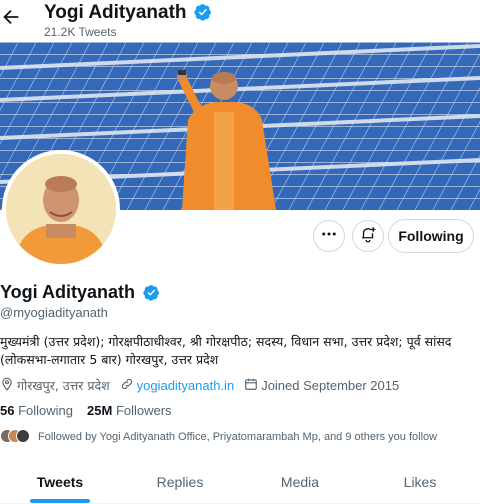 The width and height of the screenshot is (480, 504). Describe the element at coordinates (115, 12) in the screenshot. I see `header-name: Yogi Adityanath` at that location.